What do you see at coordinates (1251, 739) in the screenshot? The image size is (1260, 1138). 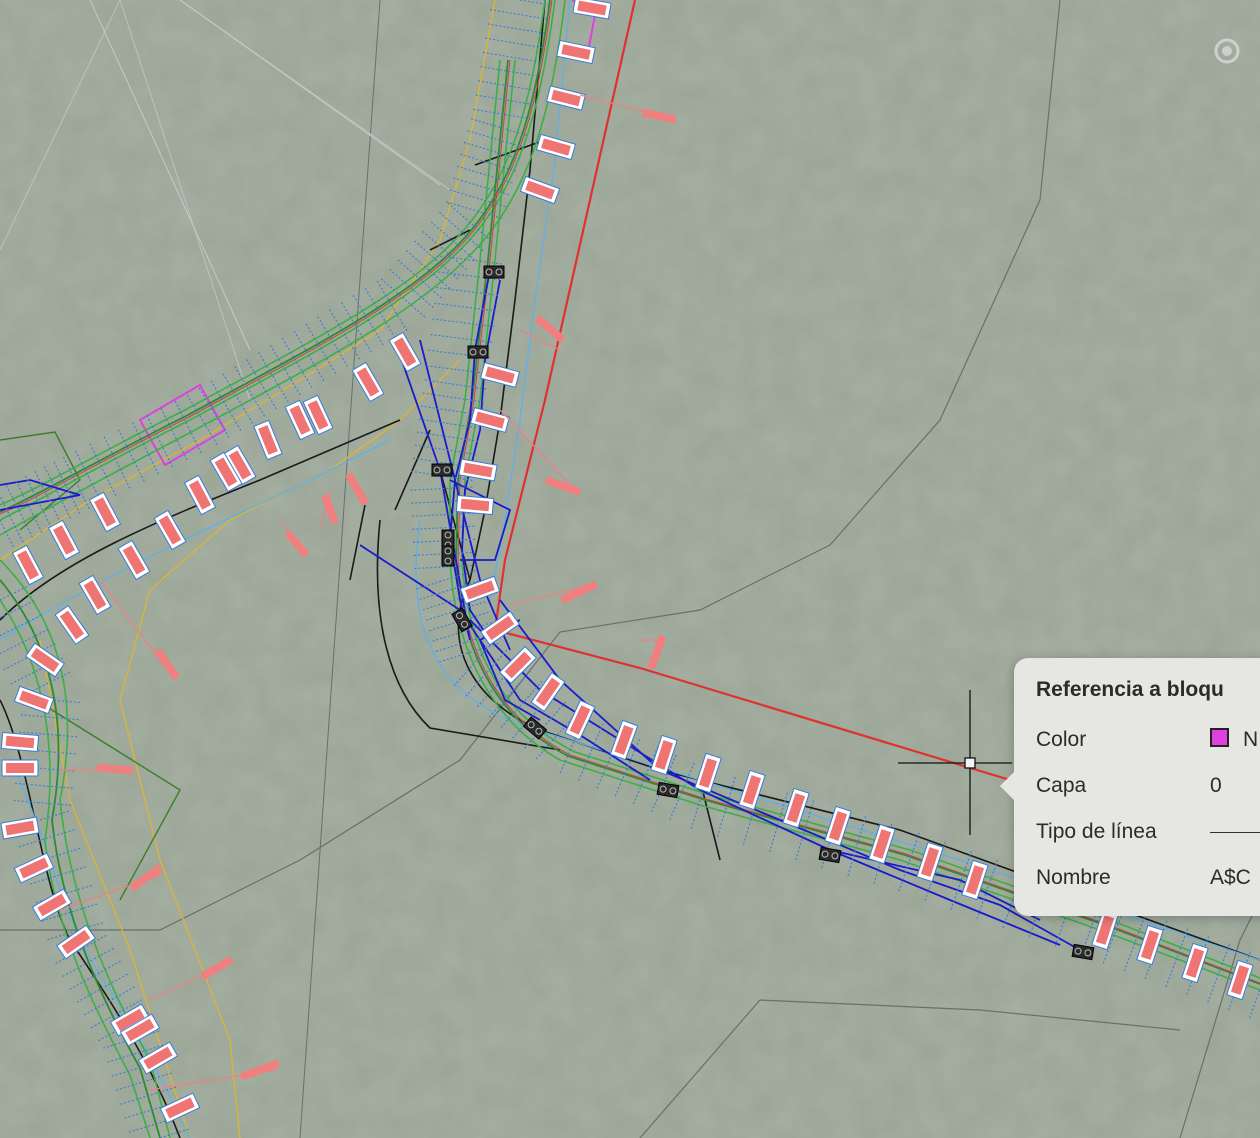 I see `tooltip-color-name: N` at bounding box center [1251, 739].